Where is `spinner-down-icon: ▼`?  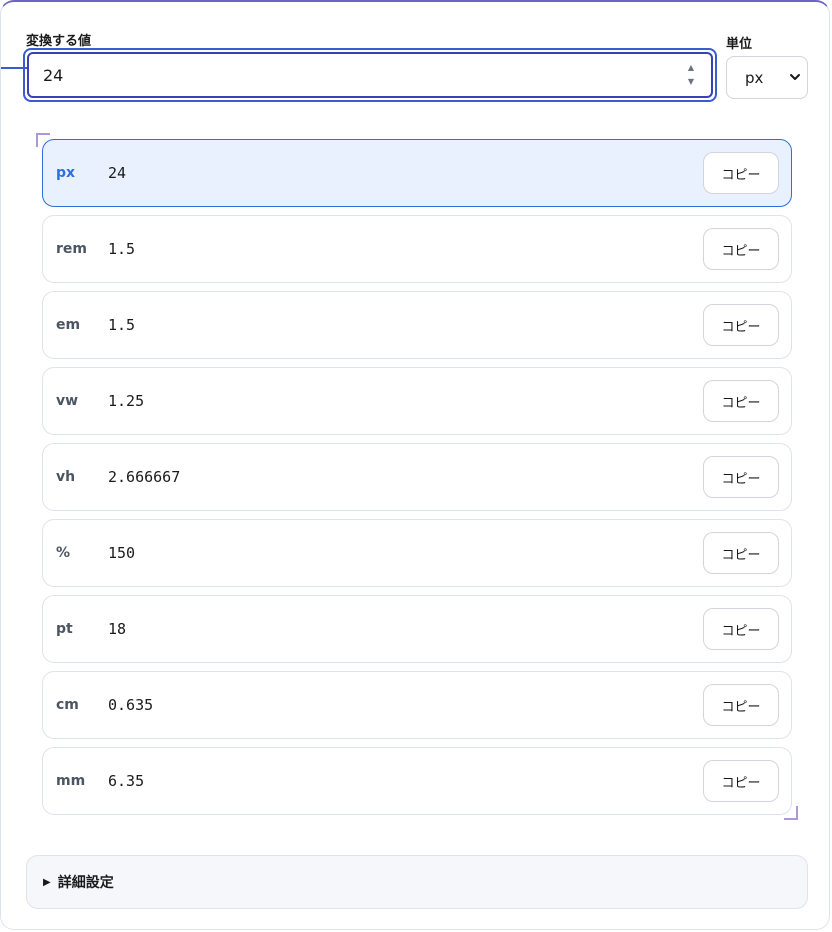
spinner-down-icon: ▼ is located at coordinates (691, 82).